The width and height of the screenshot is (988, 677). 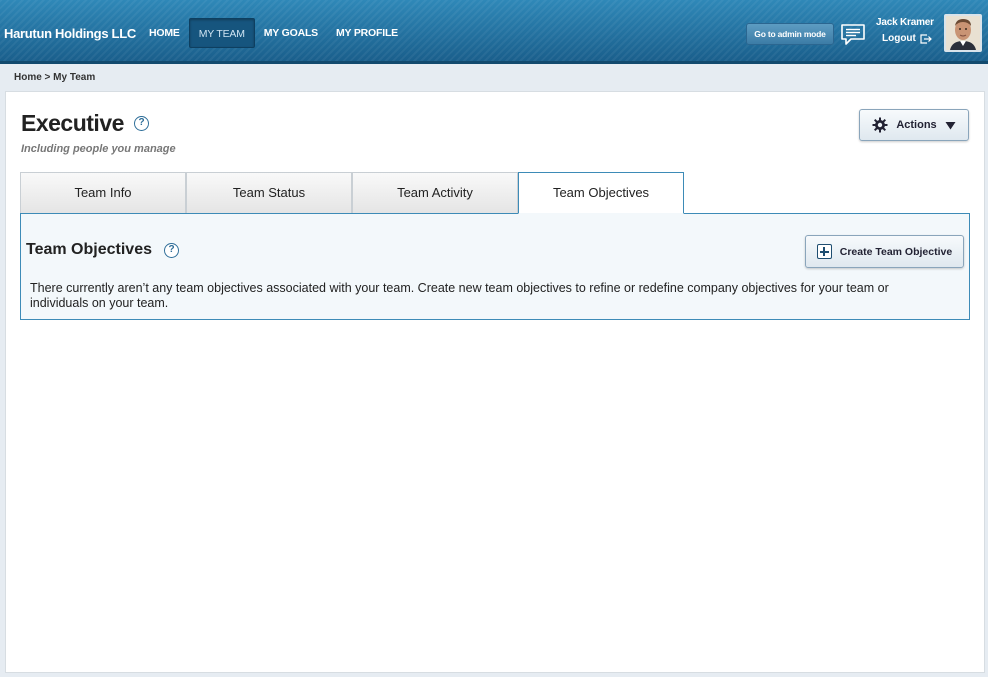 What do you see at coordinates (70, 33) in the screenshot?
I see `company-name: Harutun Holdings LLC` at bounding box center [70, 33].